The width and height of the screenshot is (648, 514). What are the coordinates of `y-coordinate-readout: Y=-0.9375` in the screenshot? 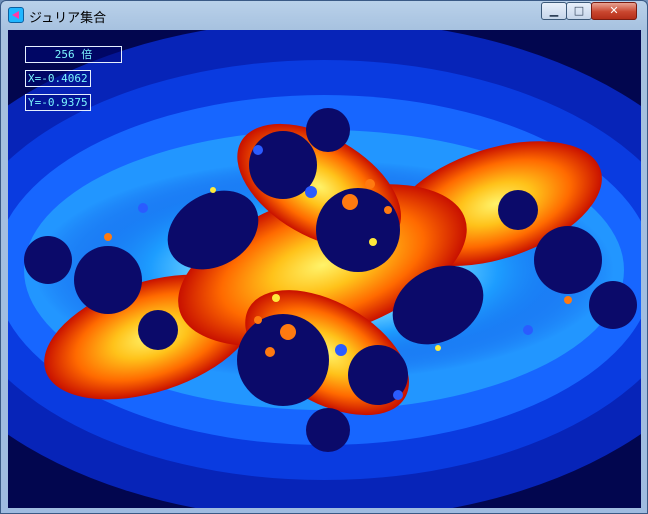 It's located at (58, 102).